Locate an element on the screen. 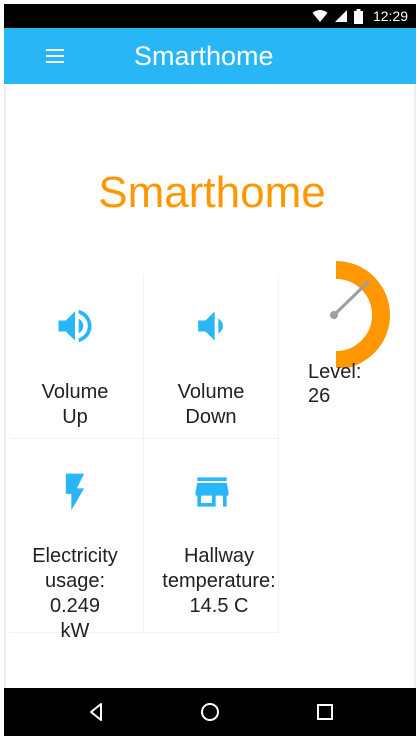  store-icon is located at coordinates (212, 492).